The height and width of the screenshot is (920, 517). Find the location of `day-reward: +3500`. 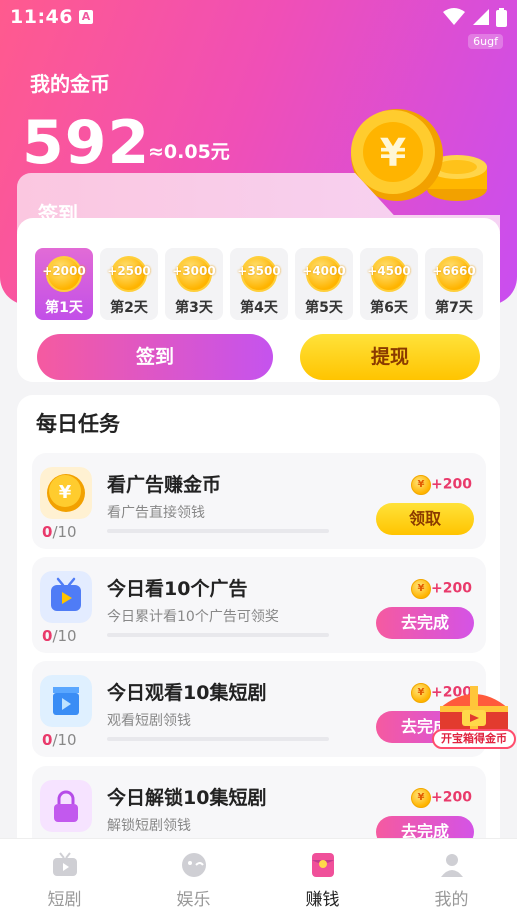

day-reward: +3500 is located at coordinates (259, 271).